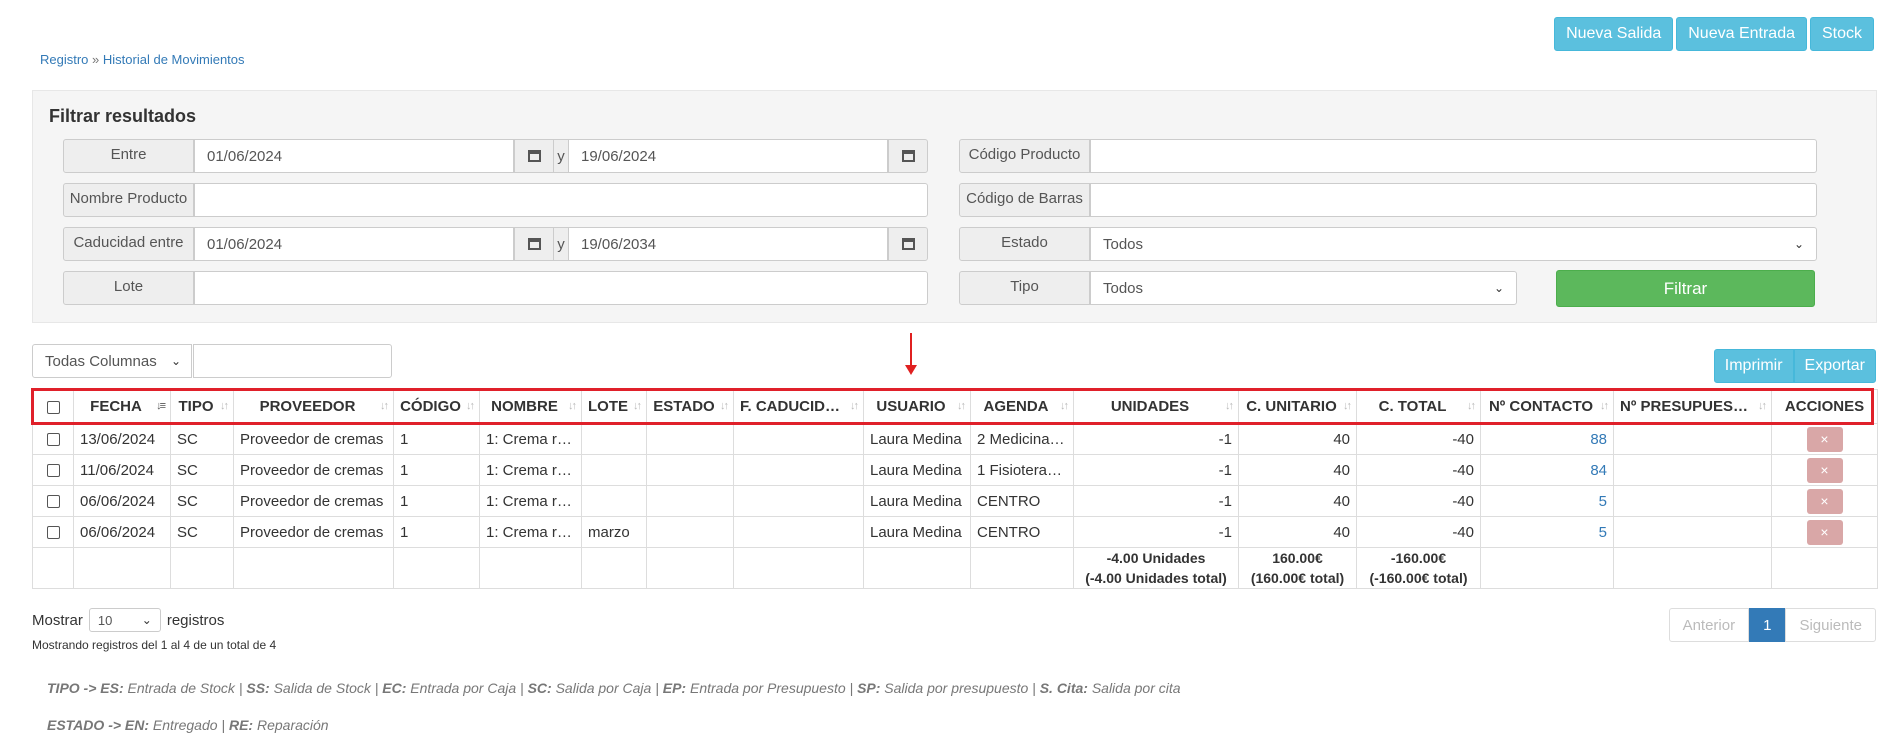 The width and height of the screenshot is (1884, 747). Describe the element at coordinates (196, 406) in the screenshot. I see `col-label: TIPO` at that location.